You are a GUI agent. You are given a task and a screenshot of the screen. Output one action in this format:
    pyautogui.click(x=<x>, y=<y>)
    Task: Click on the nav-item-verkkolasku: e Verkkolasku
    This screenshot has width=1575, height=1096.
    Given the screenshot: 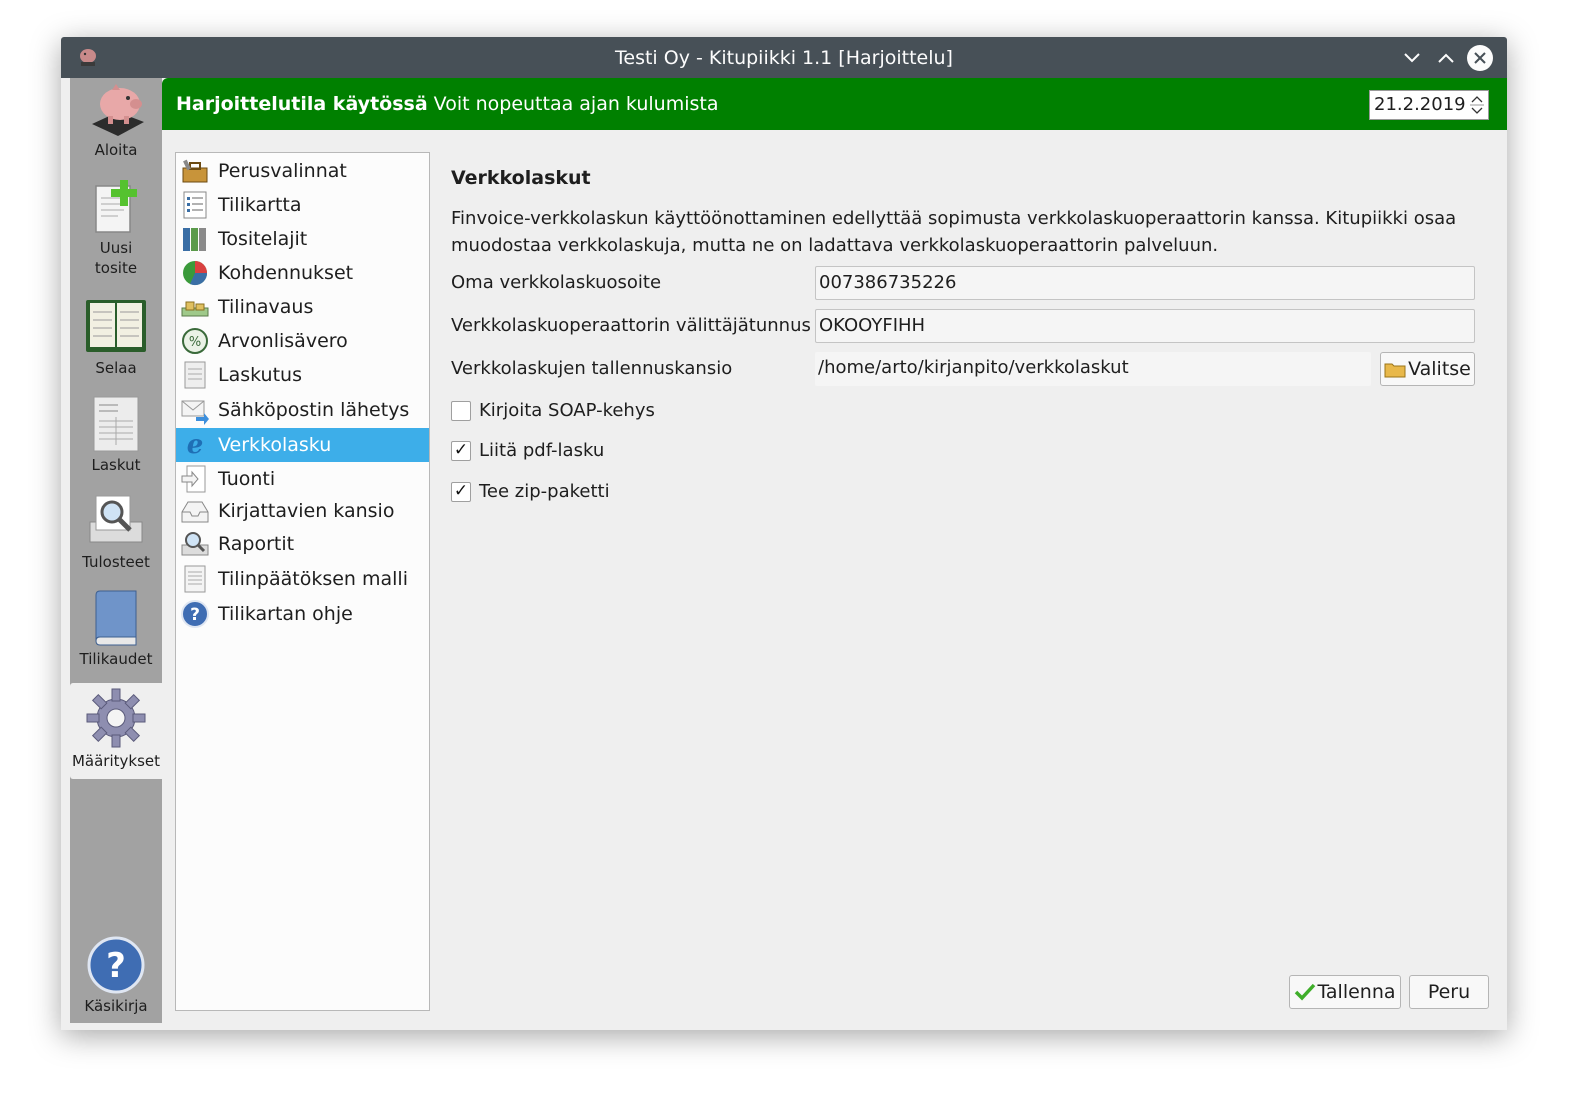 What is the action you would take?
    pyautogui.click(x=302, y=445)
    